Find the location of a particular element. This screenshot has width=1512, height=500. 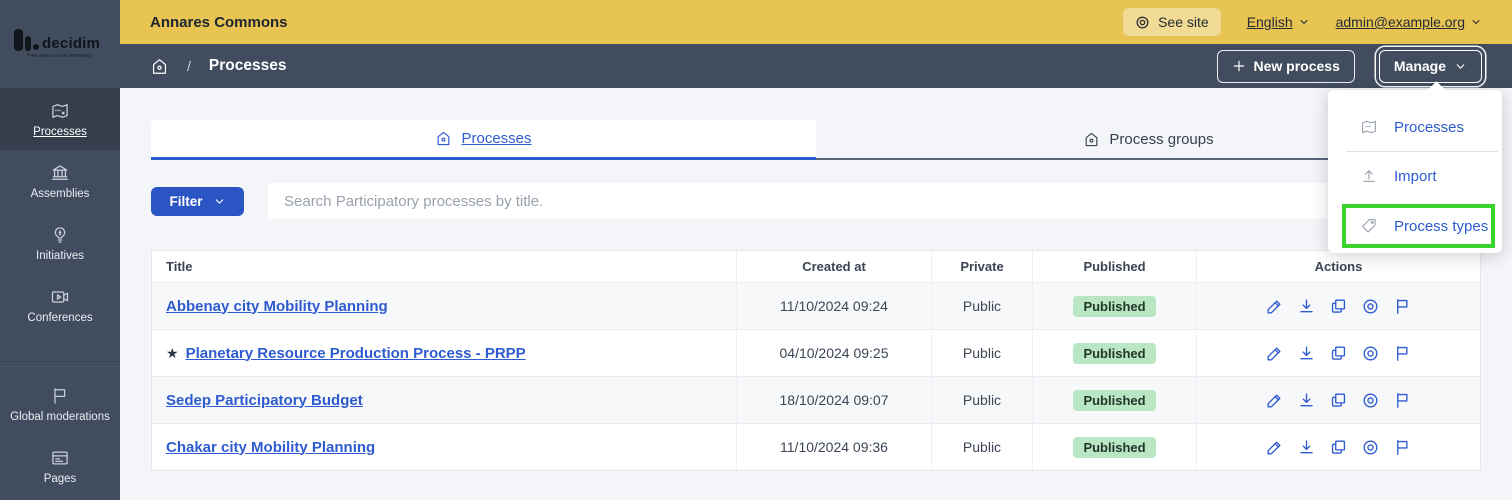

sidebar-item-label: Conferences is located at coordinates (60, 317).